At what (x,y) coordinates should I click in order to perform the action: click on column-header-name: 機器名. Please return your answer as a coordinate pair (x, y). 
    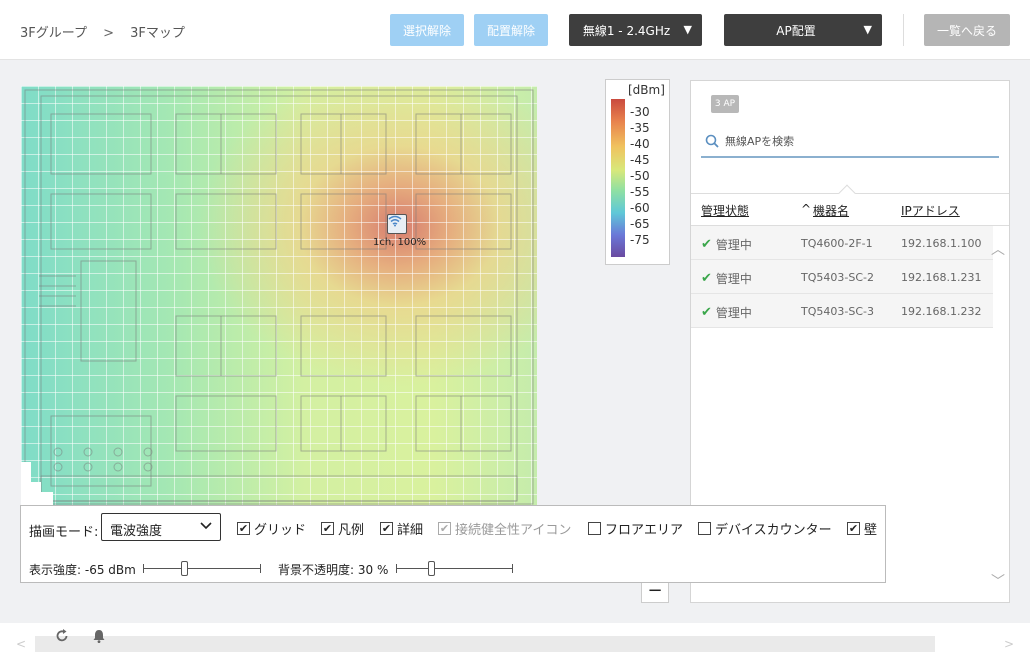
    Looking at the image, I should click on (831, 210).